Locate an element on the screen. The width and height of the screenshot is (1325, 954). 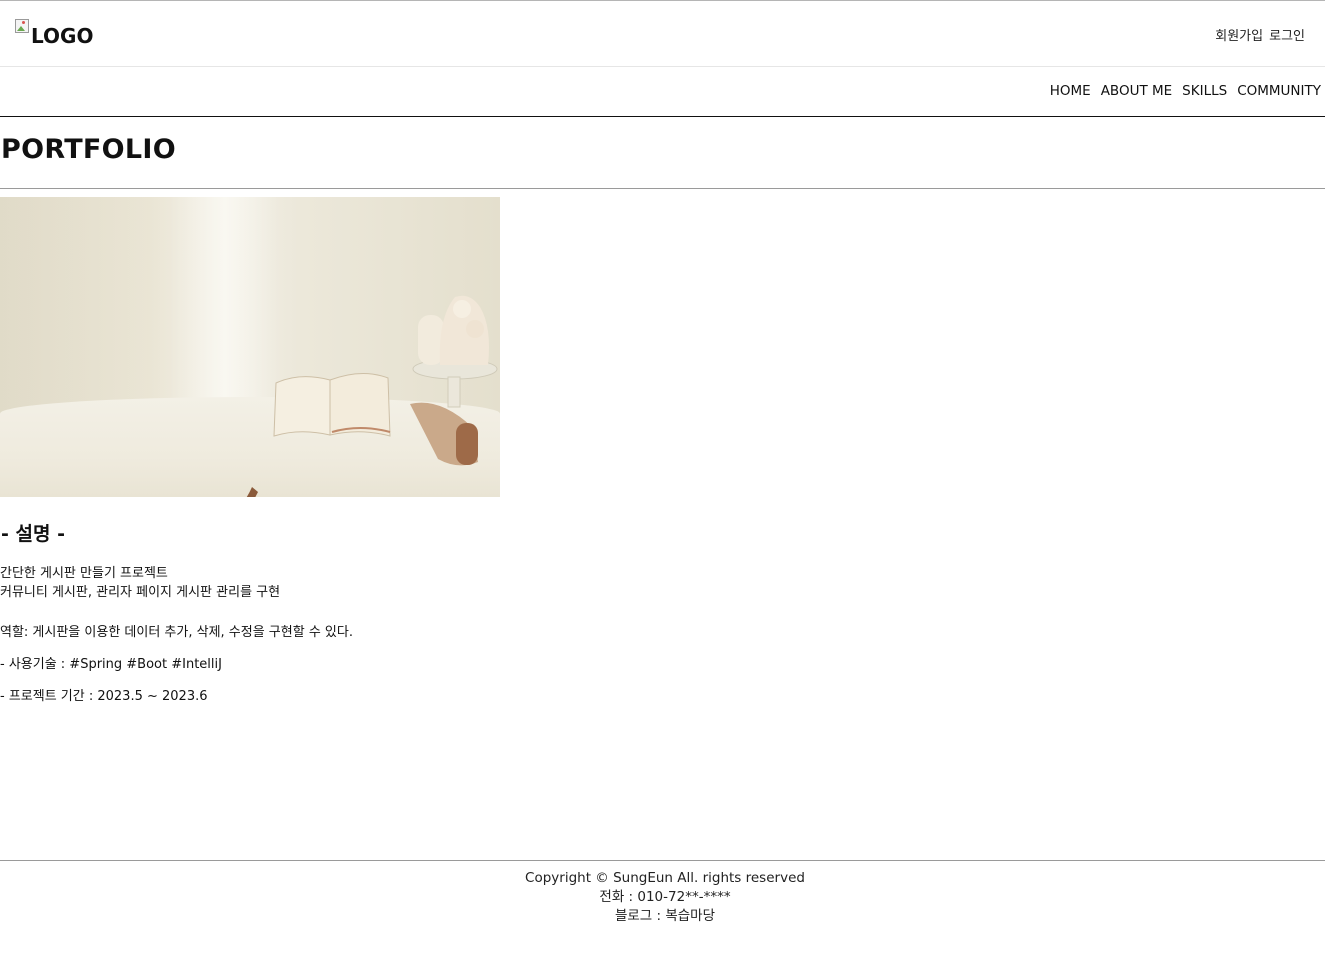
phone-text: 전화 : 010-72**-**** is located at coordinates (665, 897).